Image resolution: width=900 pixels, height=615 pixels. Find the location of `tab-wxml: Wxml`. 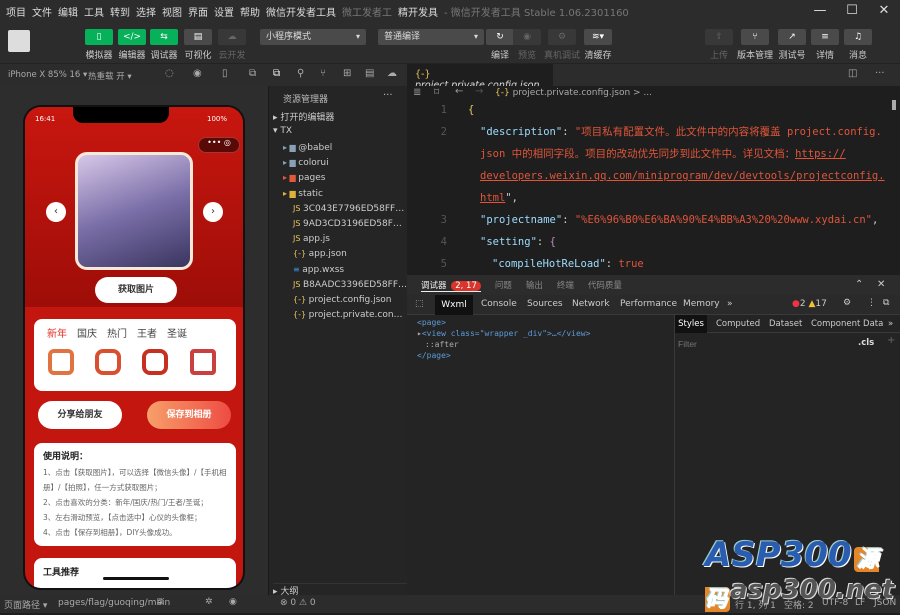

tab-wxml: Wxml is located at coordinates (454, 305).